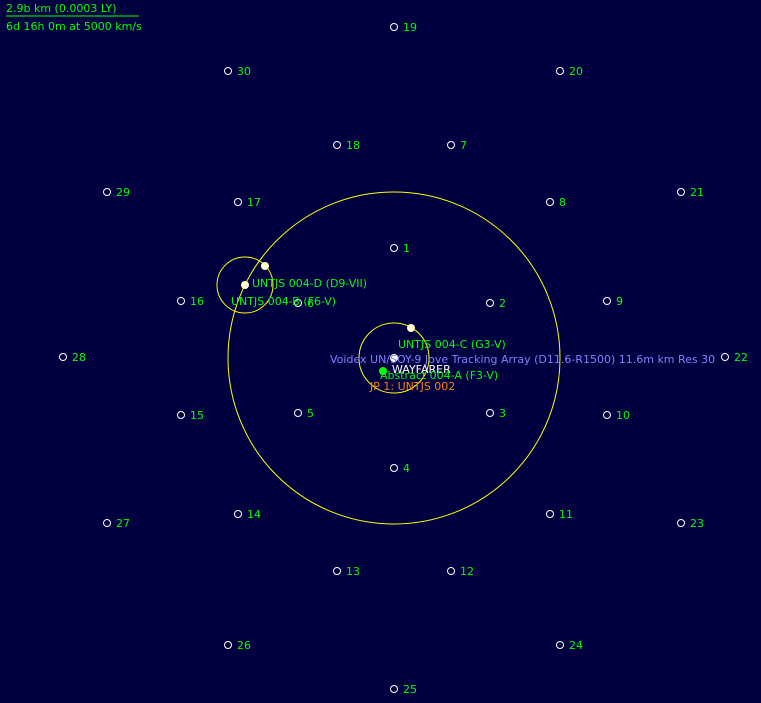 The height and width of the screenshot is (703, 761). What do you see at coordinates (74, 26) in the screenshot?
I see `travel-time: 6d 16h 0m at 5000 km/s` at bounding box center [74, 26].